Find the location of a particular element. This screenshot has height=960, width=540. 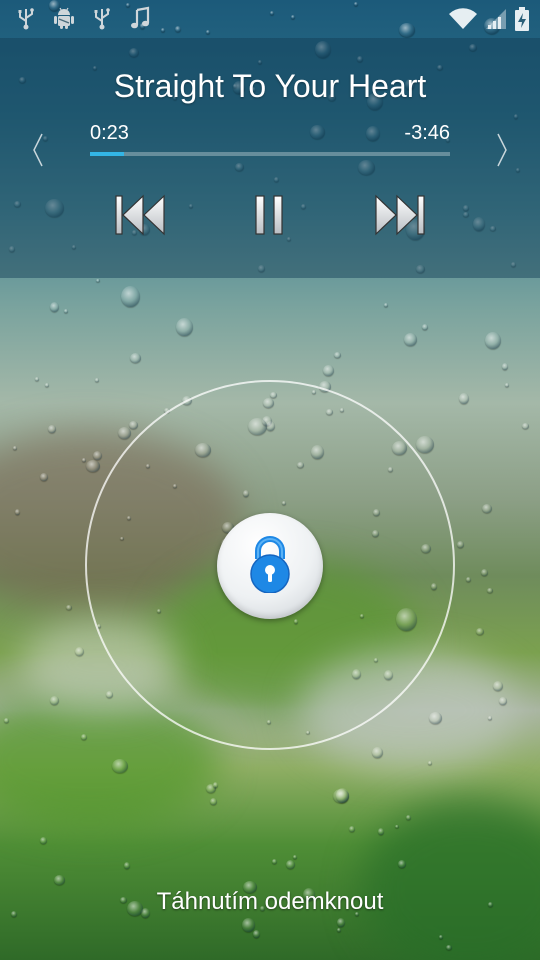

lock-icon is located at coordinates (270, 566).